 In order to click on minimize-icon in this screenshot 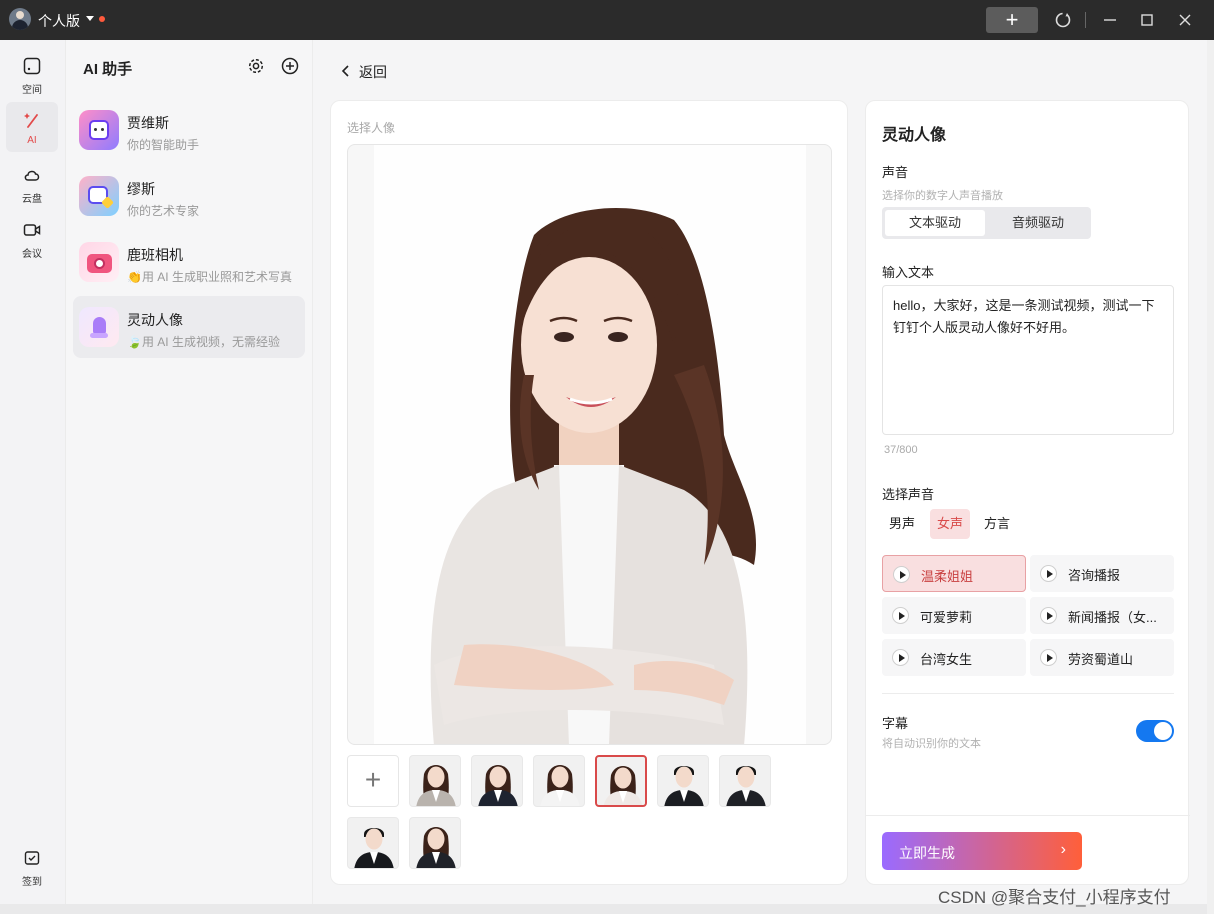, I will do `click(1110, 20)`.